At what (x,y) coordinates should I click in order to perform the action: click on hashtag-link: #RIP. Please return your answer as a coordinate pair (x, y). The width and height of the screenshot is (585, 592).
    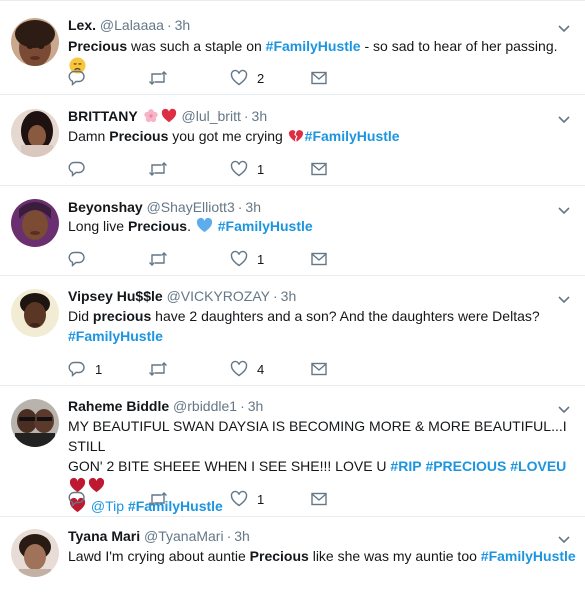
    Looking at the image, I should click on (405, 466).